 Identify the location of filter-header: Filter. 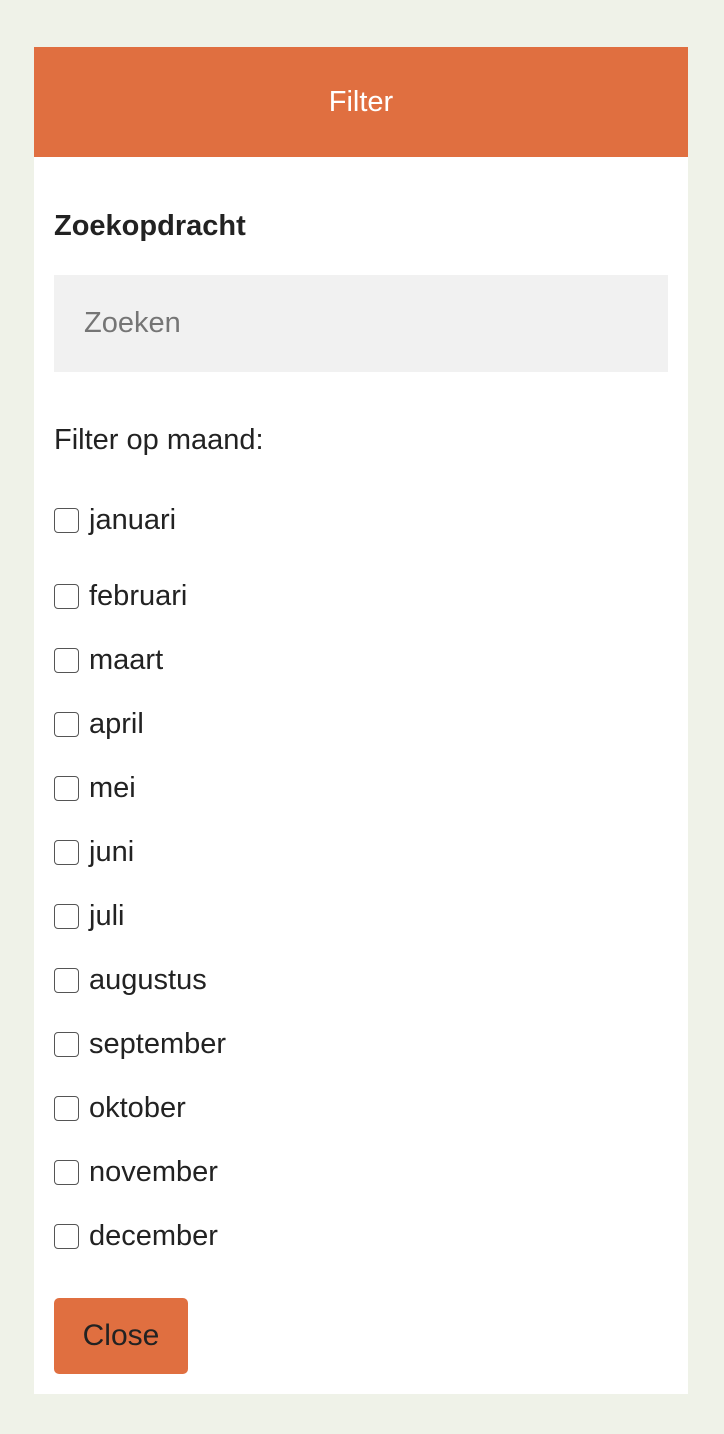
(361, 102).